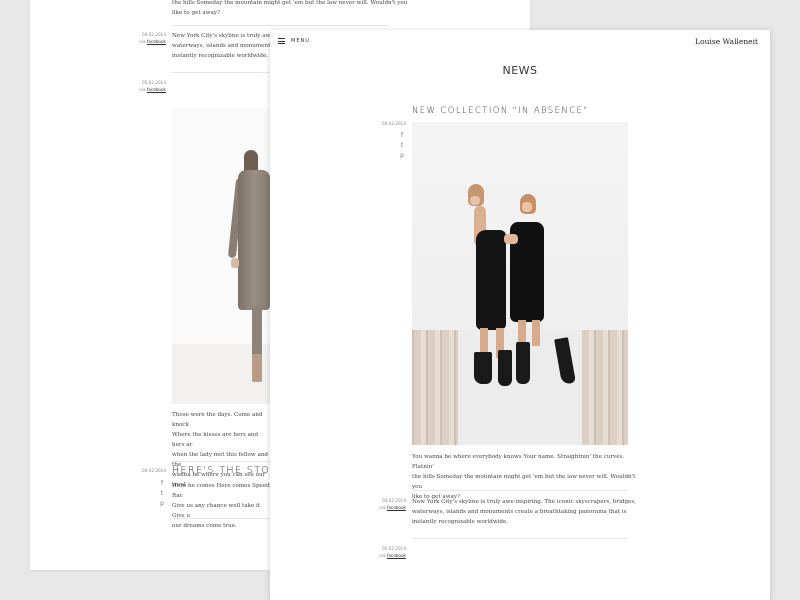 The image size is (800, 600). I want to click on page-title: NEWS, so click(520, 70).